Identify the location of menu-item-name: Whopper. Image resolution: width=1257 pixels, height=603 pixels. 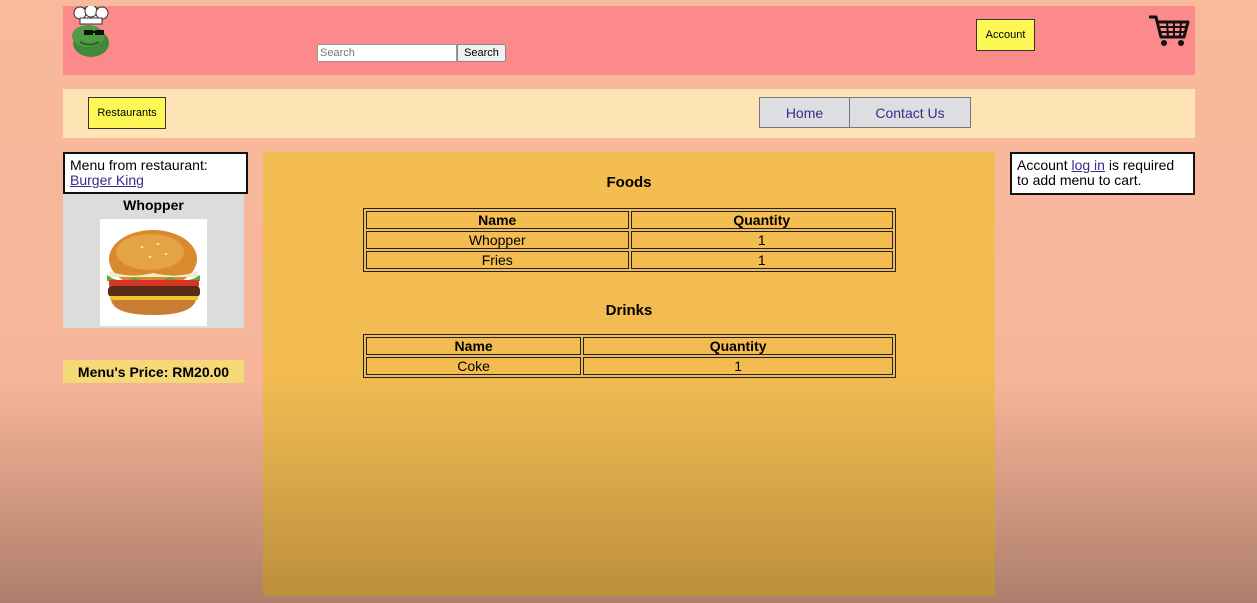
(153, 205).